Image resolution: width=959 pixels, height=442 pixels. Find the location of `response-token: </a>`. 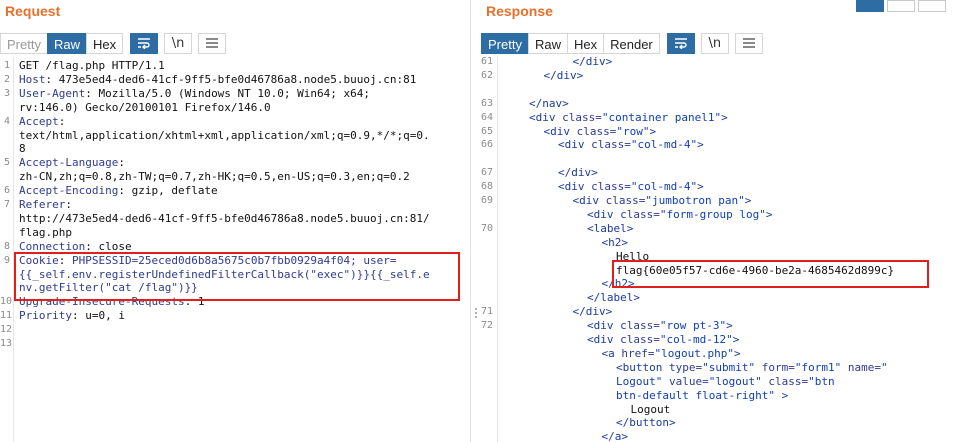

response-token: </a> is located at coordinates (615, 436).